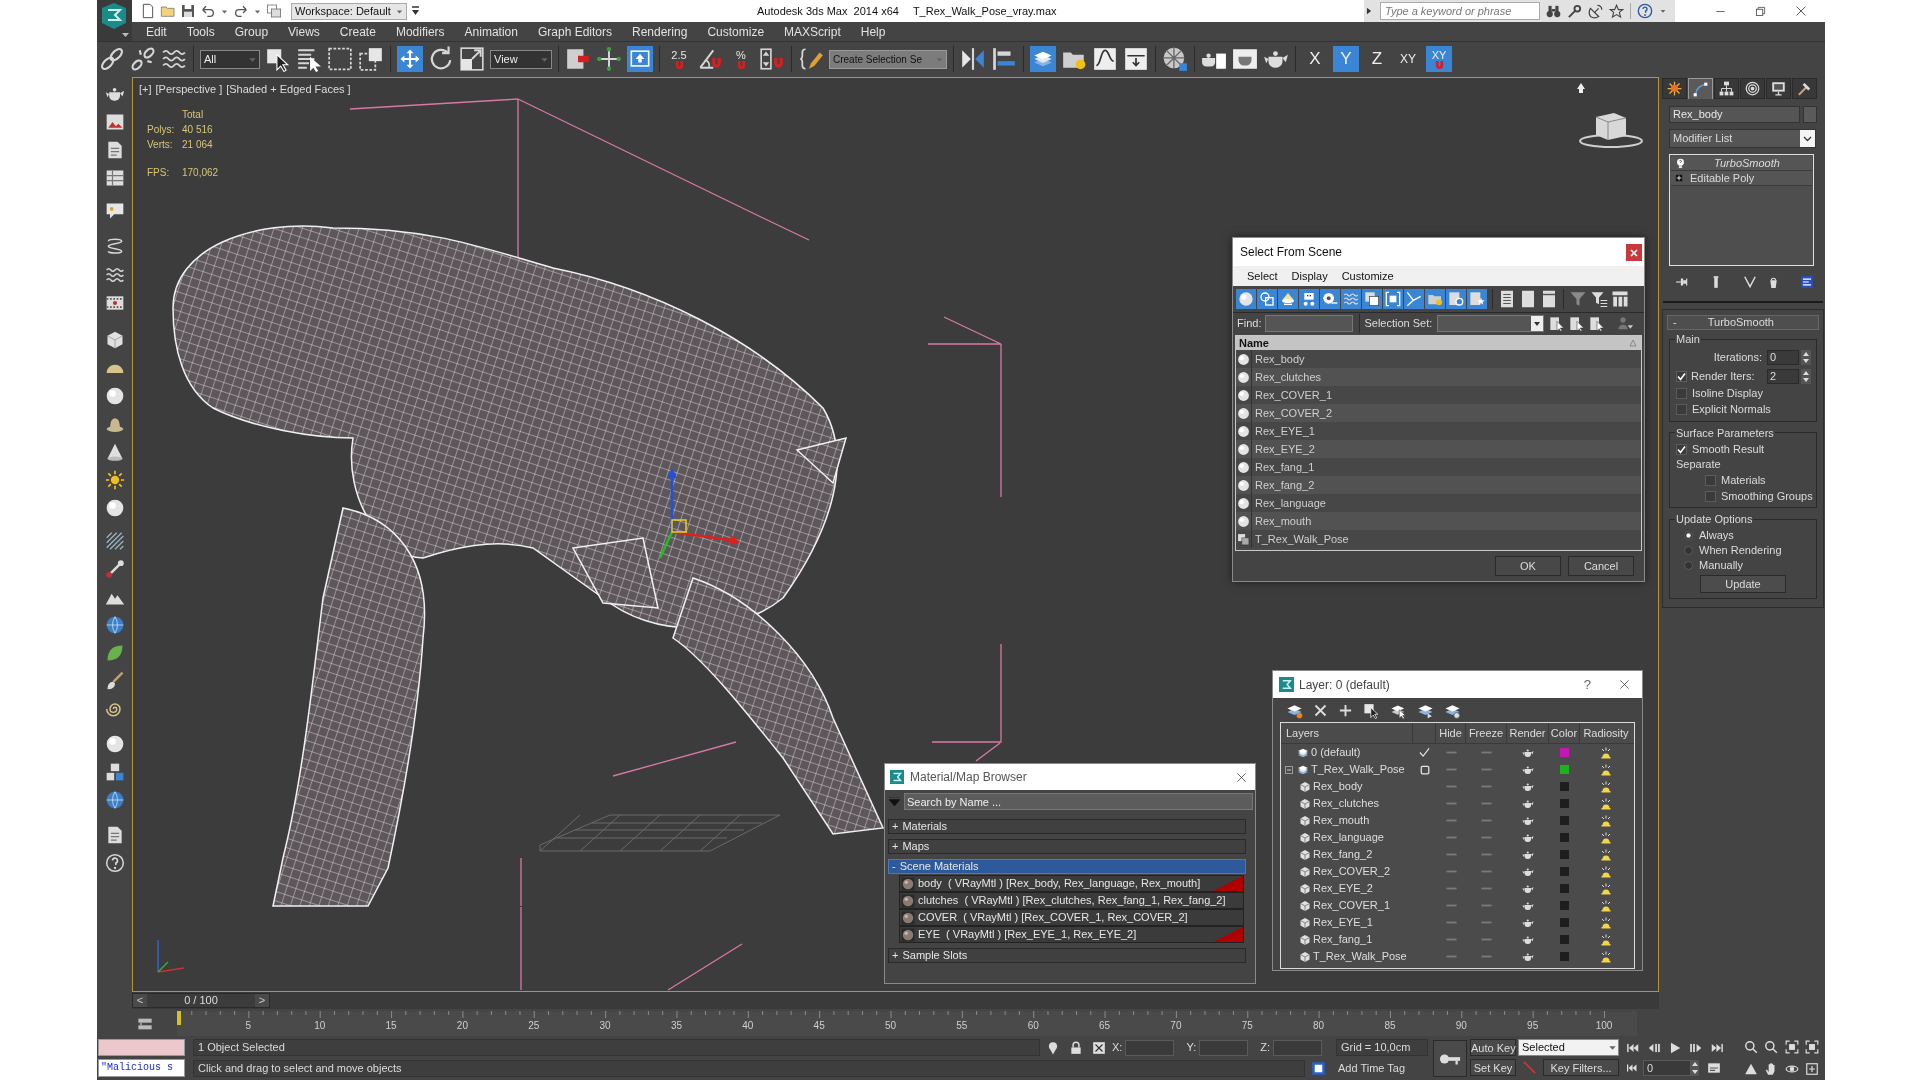  What do you see at coordinates (812, 31) in the screenshot?
I see `menu-item: MAXScript` at bounding box center [812, 31].